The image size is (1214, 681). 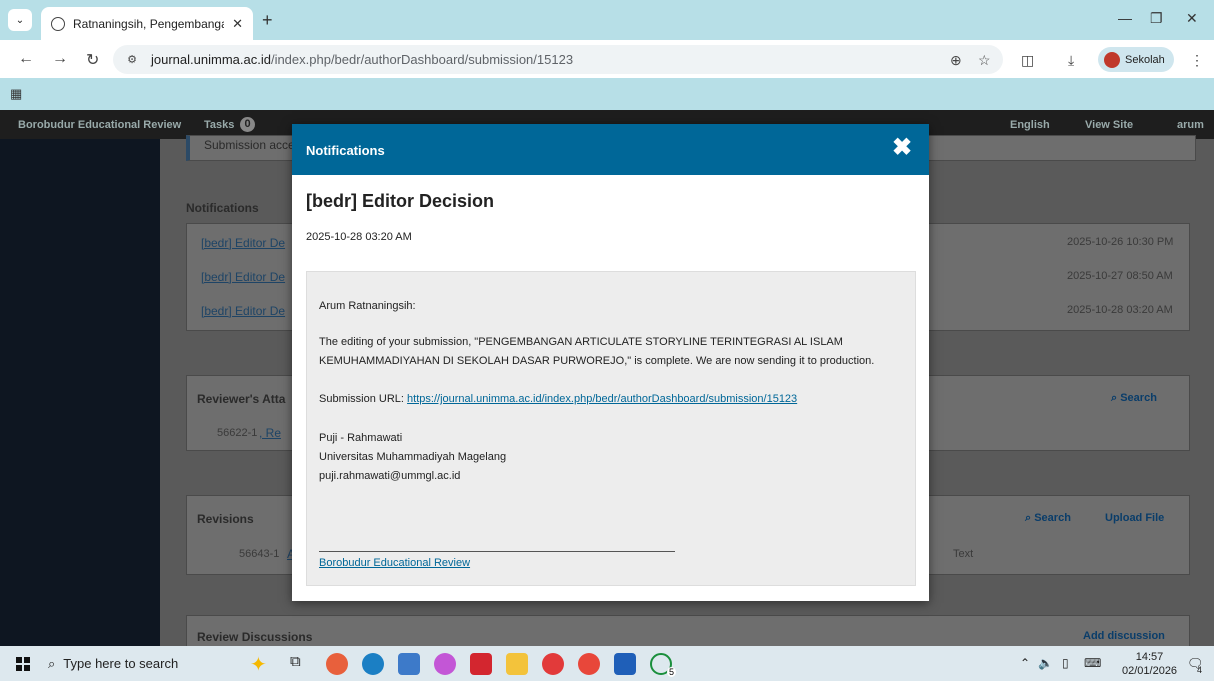 I want to click on apps-grid-icon: ▦, so click(x=17, y=93).